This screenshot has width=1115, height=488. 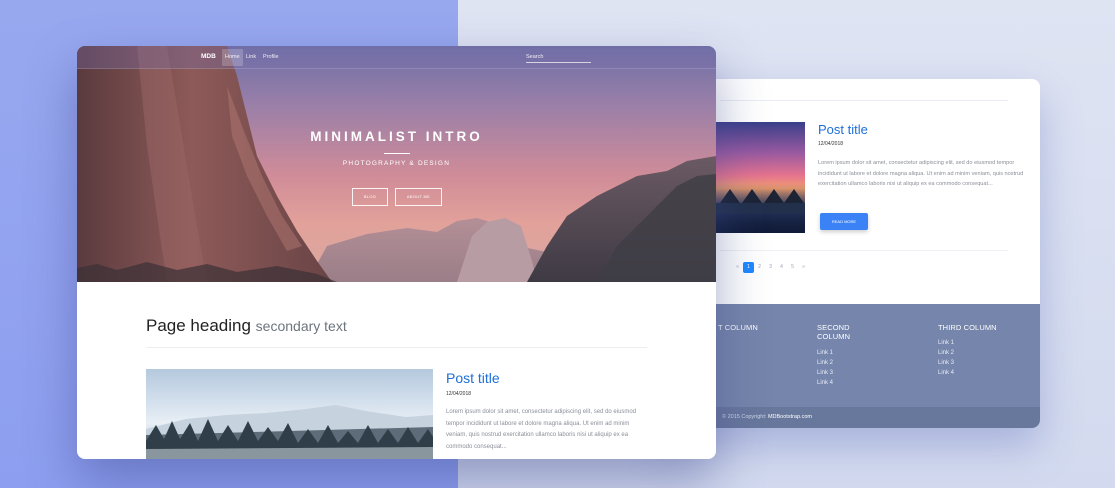 I want to click on hero-divider, so click(x=397, y=153).